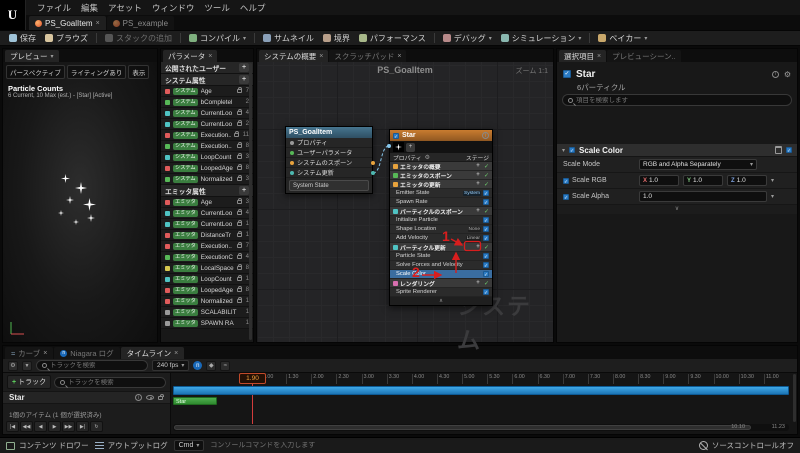 The width and height of the screenshot is (800, 453). What do you see at coordinates (152, 353) in the screenshot?
I see `tab-timeline: タイムライン ×` at bounding box center [152, 353].